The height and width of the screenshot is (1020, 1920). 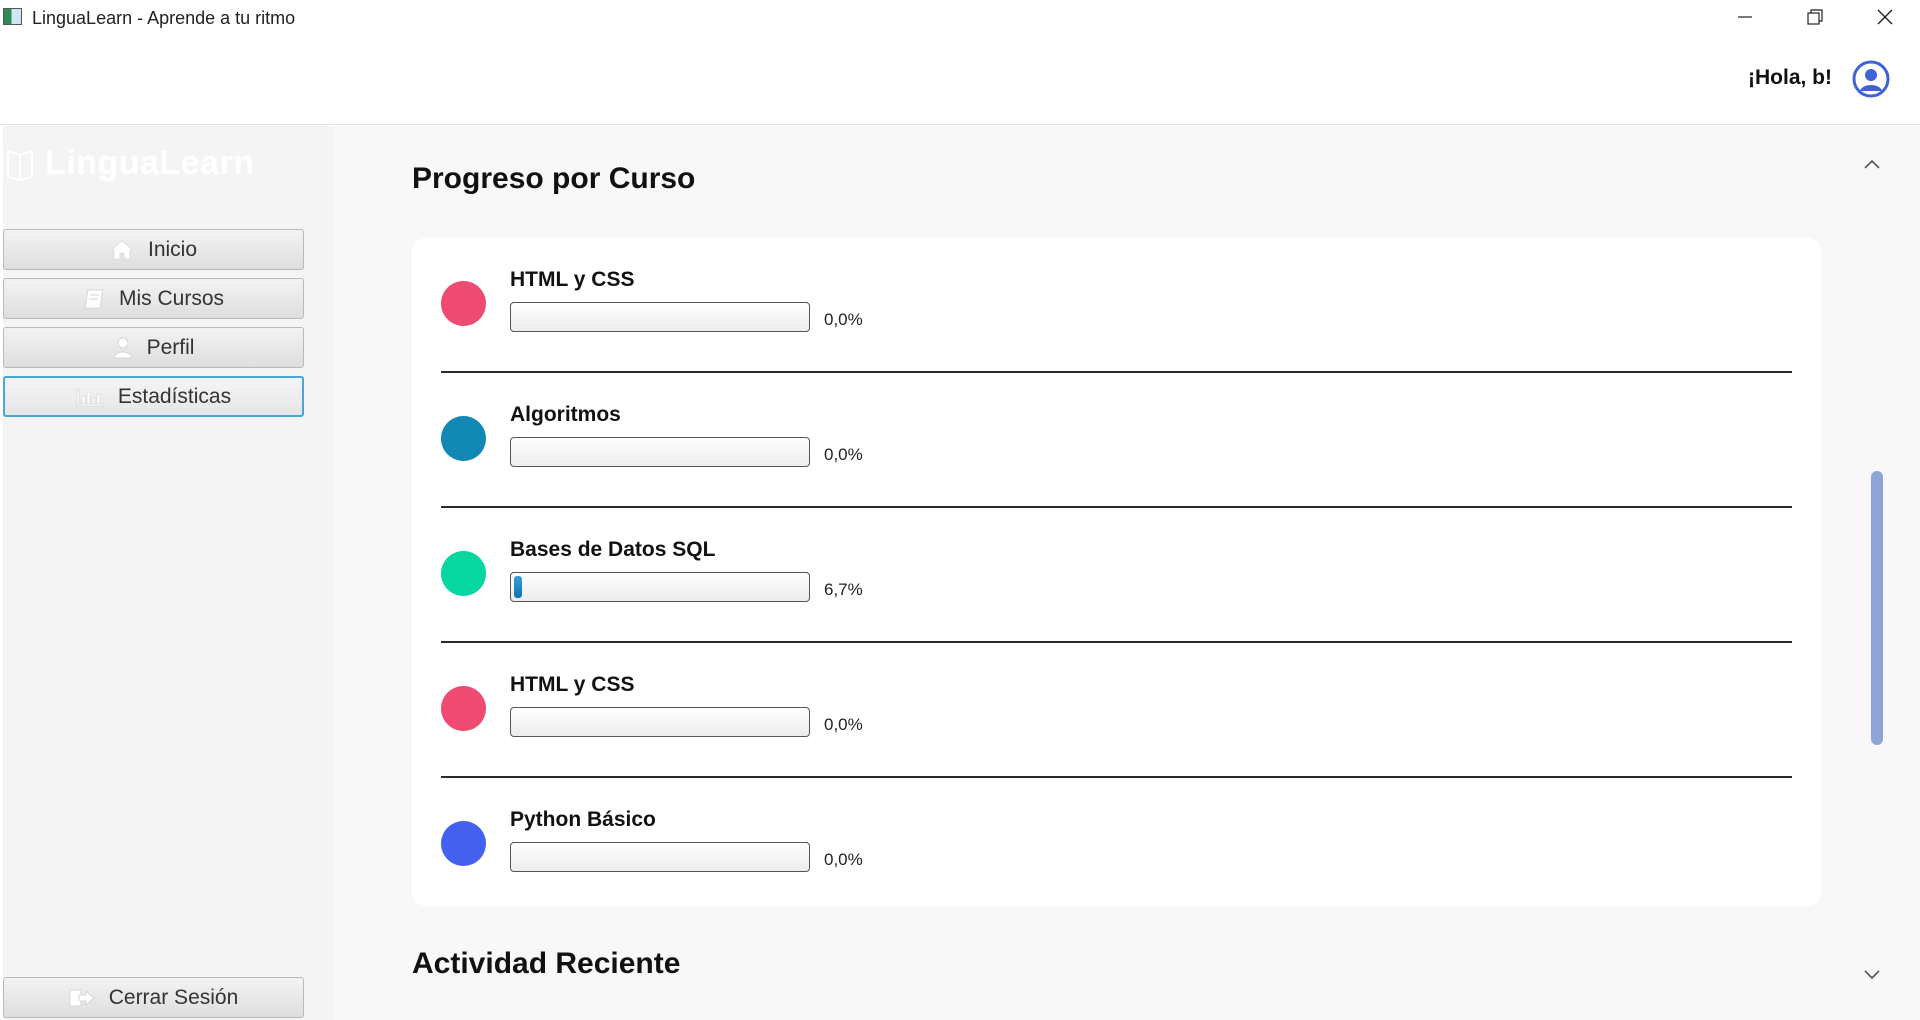 What do you see at coordinates (1116, 575) in the screenshot?
I see `course-item: Bases de Datos SQL 6,7%` at bounding box center [1116, 575].